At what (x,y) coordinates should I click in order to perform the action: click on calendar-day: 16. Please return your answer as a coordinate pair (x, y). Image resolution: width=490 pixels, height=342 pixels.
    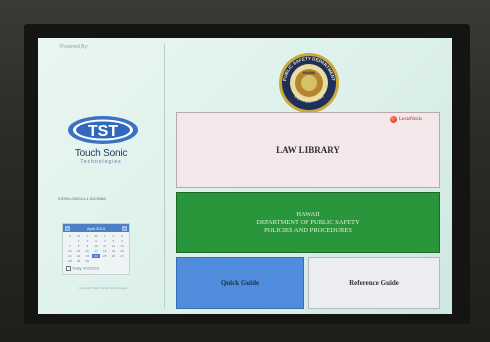
    Looking at the image, I should click on (87, 251).